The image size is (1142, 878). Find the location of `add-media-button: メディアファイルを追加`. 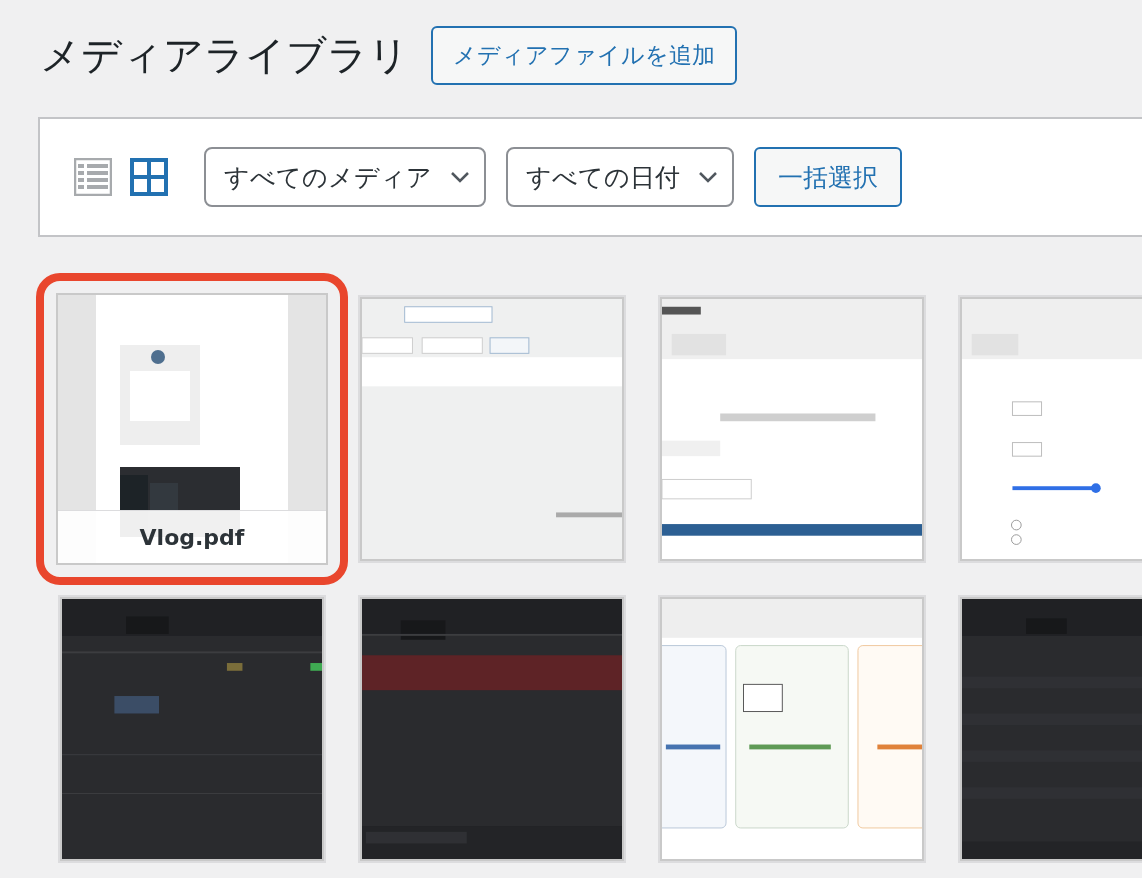

add-media-button: メディアファイルを追加 is located at coordinates (584, 55).